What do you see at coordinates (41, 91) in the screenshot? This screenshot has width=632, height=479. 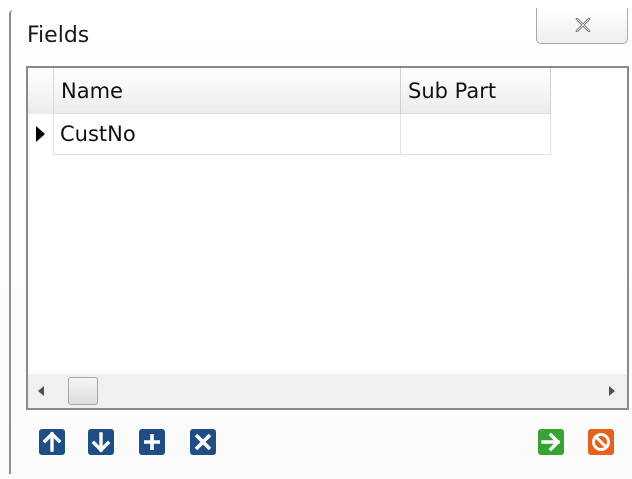 I see `grid-corner-header` at bounding box center [41, 91].